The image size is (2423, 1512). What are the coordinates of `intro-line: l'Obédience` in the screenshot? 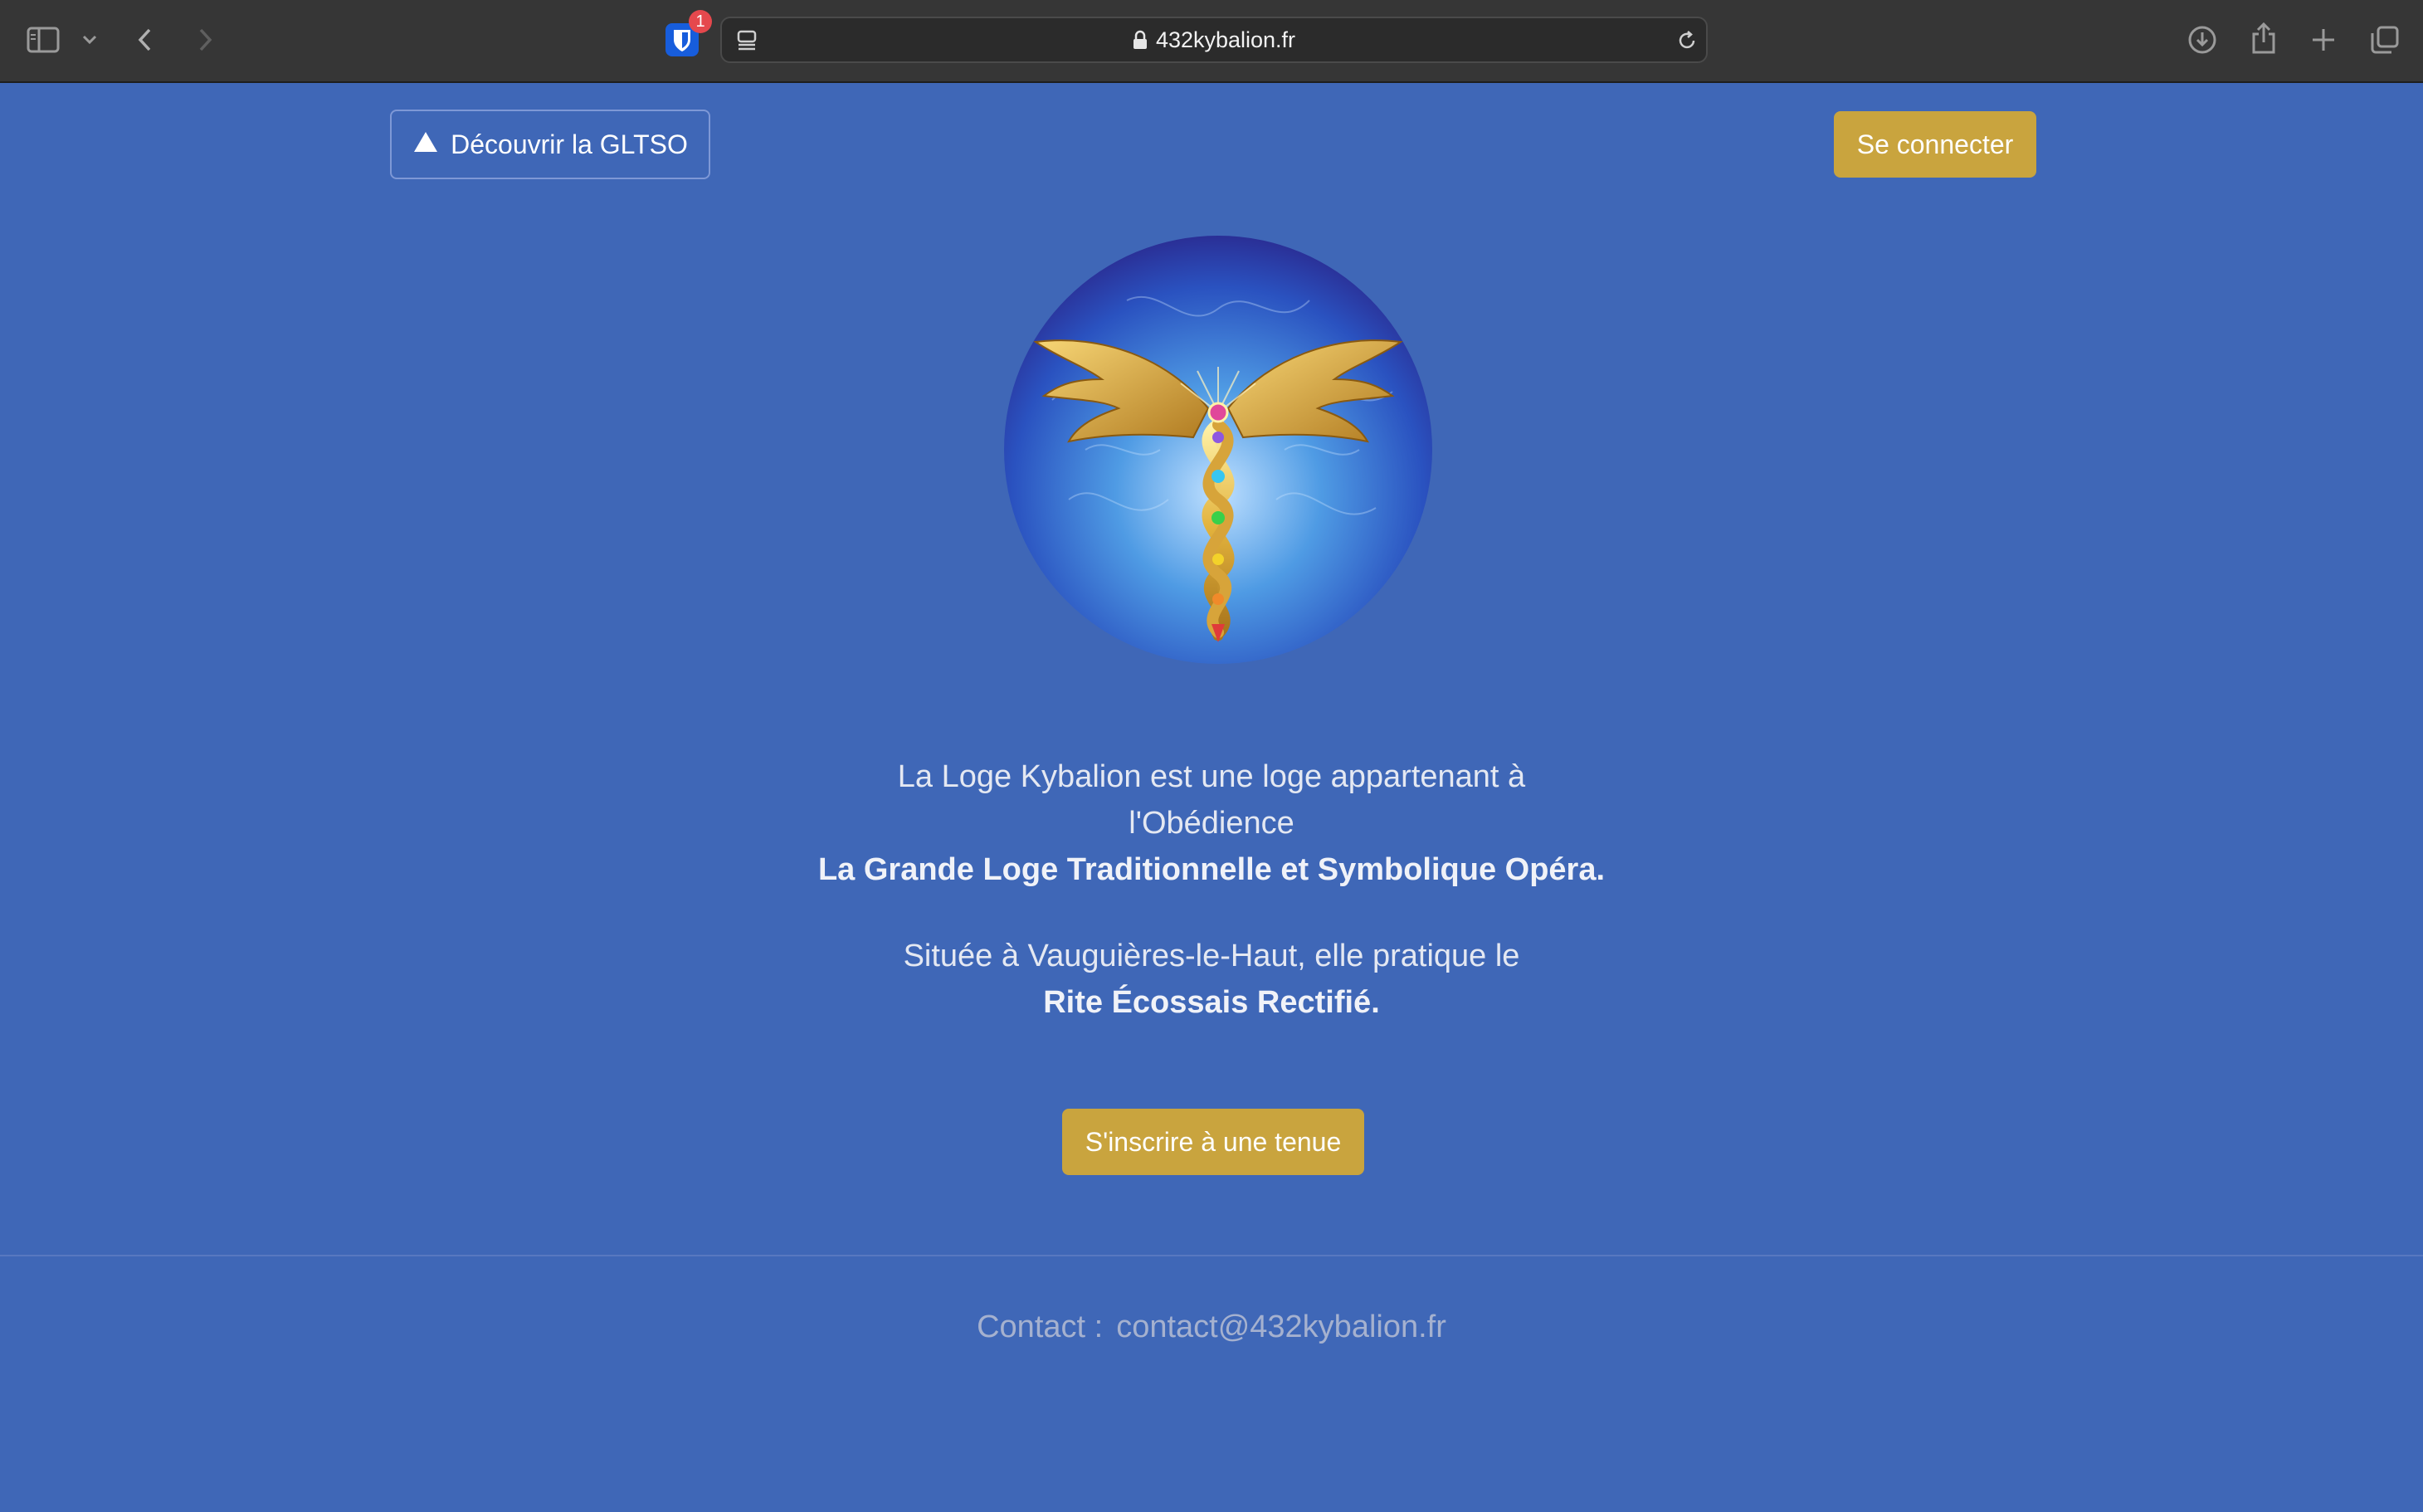 It's located at (1211, 823).